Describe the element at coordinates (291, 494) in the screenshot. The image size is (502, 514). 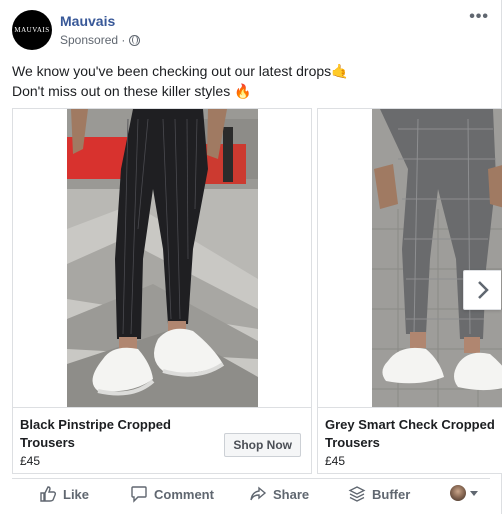
I see `share-label: Share` at that location.